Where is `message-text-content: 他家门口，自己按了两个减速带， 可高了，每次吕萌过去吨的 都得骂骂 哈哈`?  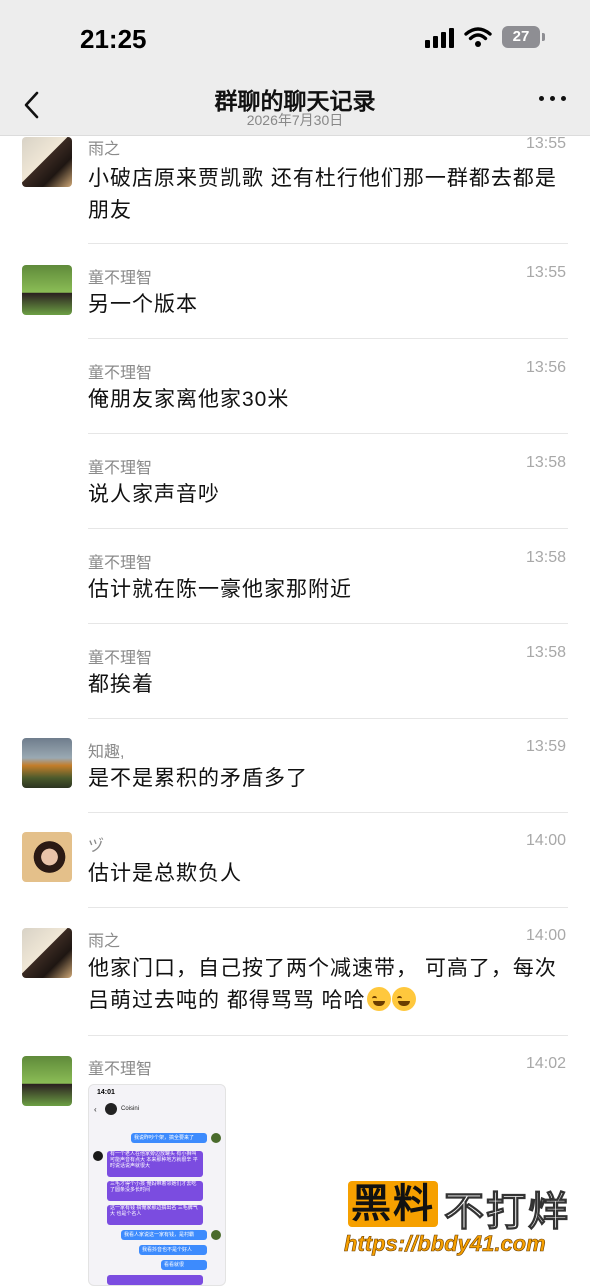 message-text-content: 他家门口，自己按了两个减速带， 可高了，每次吕萌过去吨的 都得骂骂 哈哈 is located at coordinates (322, 984).